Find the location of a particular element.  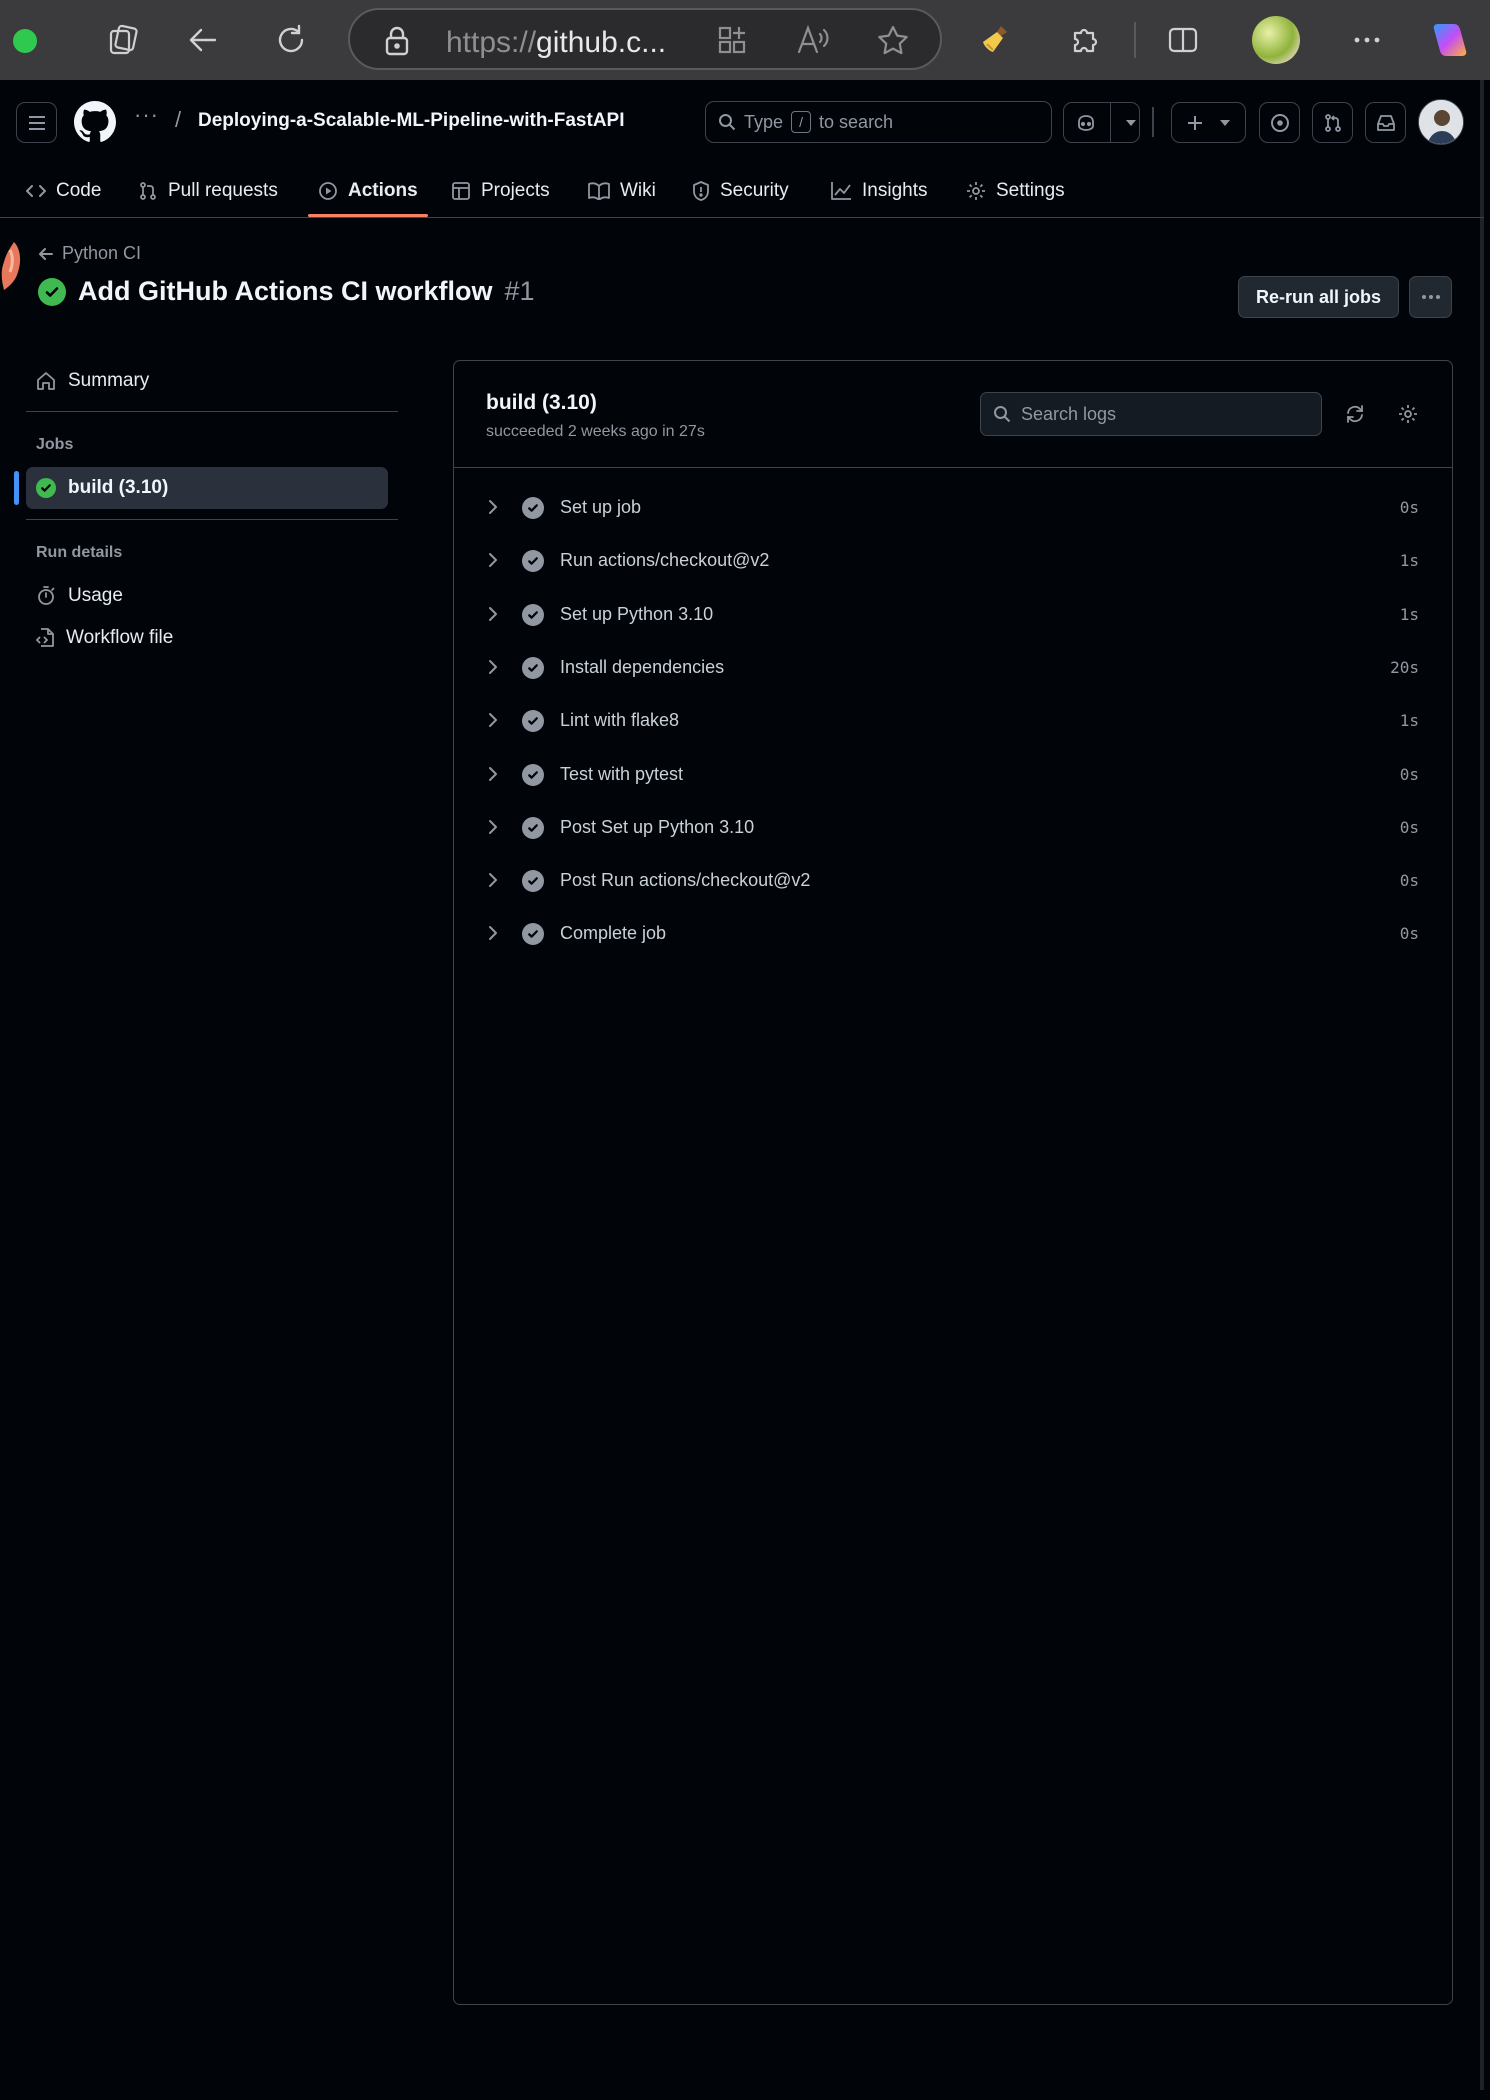

search-icon is located at coordinates (727, 122).